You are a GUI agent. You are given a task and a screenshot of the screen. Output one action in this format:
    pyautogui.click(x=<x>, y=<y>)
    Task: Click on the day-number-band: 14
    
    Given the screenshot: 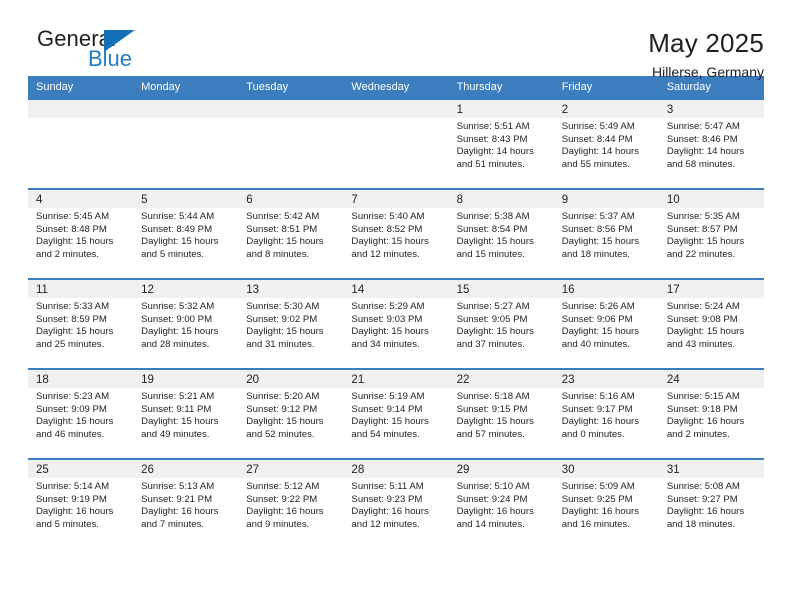 What is the action you would take?
    pyautogui.click(x=396, y=289)
    